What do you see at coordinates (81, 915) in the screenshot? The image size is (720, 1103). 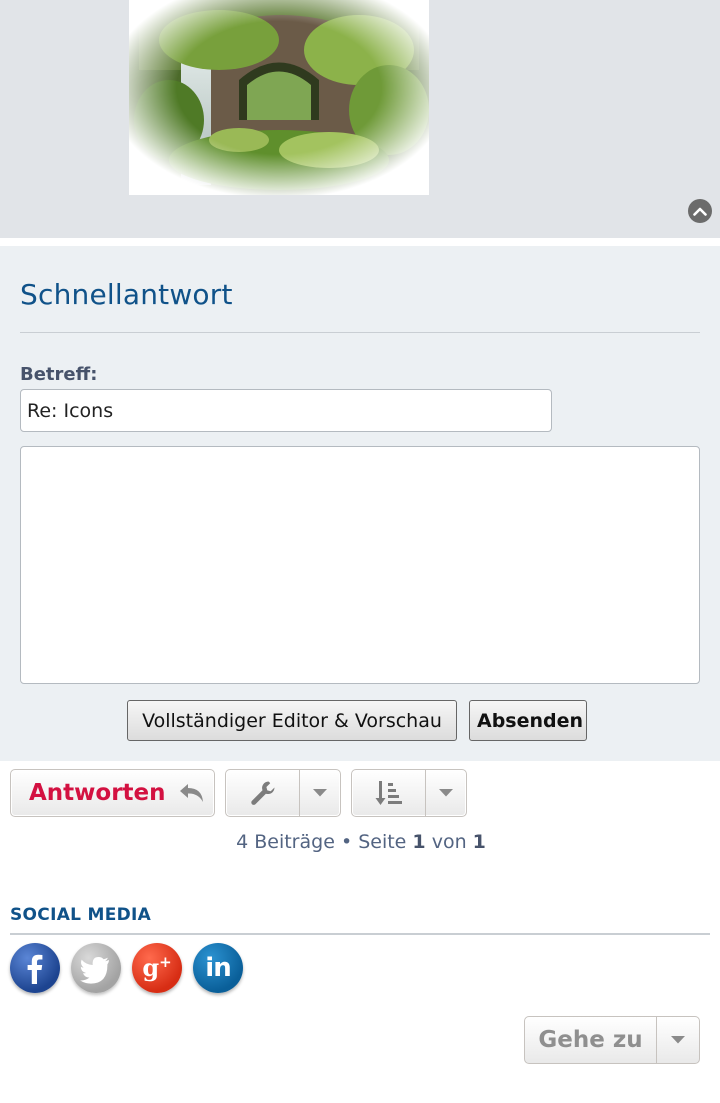 I see `social-media-title: SOCIAL MEDIA` at bounding box center [81, 915].